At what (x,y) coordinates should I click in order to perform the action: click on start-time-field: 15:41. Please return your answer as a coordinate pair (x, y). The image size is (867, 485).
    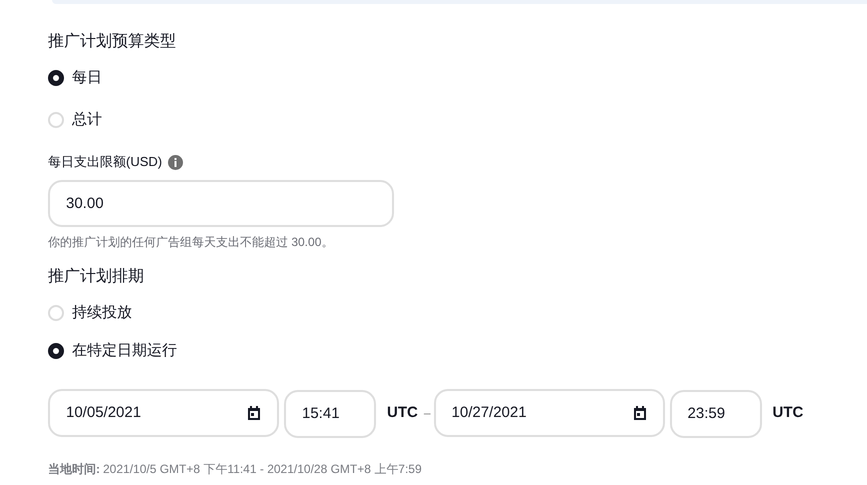
    Looking at the image, I should click on (330, 414).